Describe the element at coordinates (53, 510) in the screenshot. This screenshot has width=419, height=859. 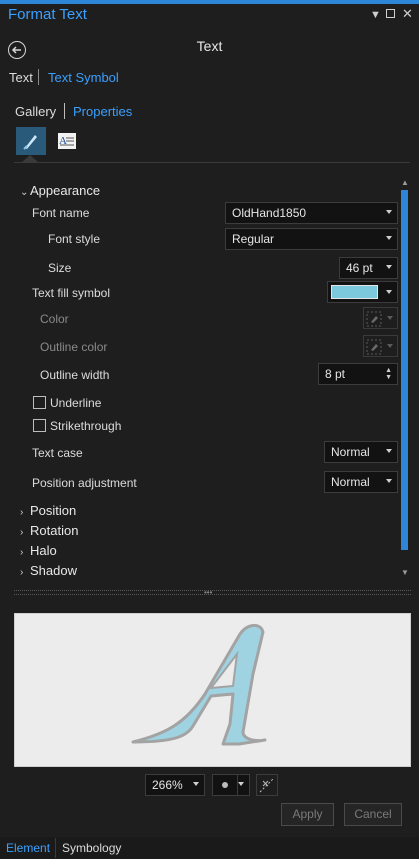
I see `position-label: Position` at that location.